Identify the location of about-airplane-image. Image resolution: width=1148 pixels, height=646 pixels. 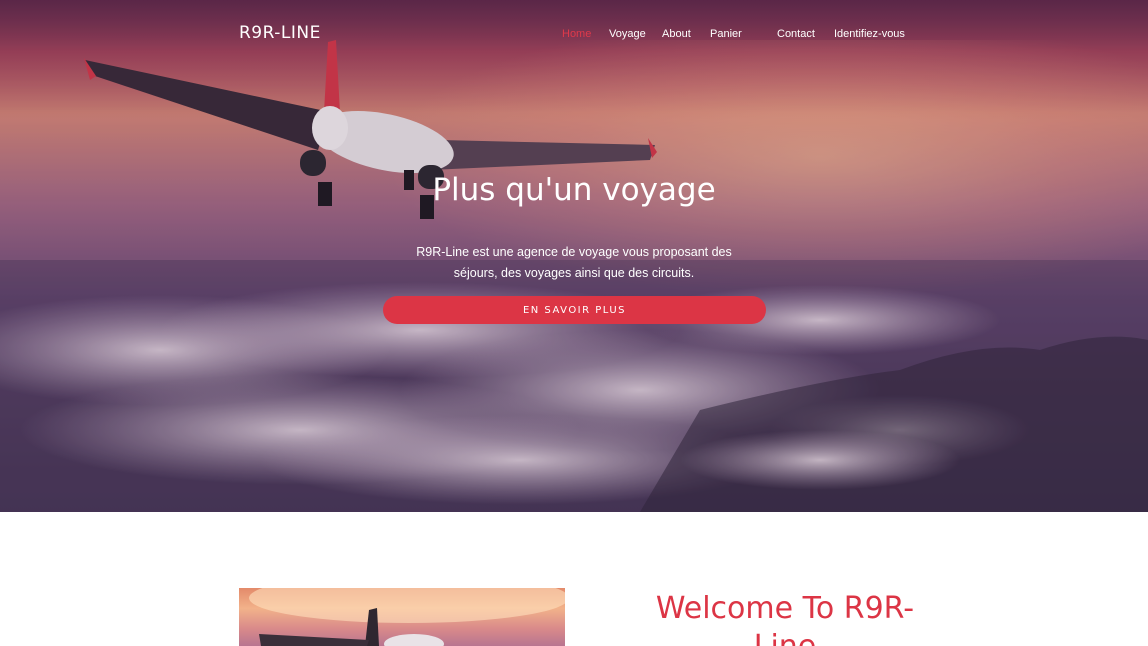
(402, 617).